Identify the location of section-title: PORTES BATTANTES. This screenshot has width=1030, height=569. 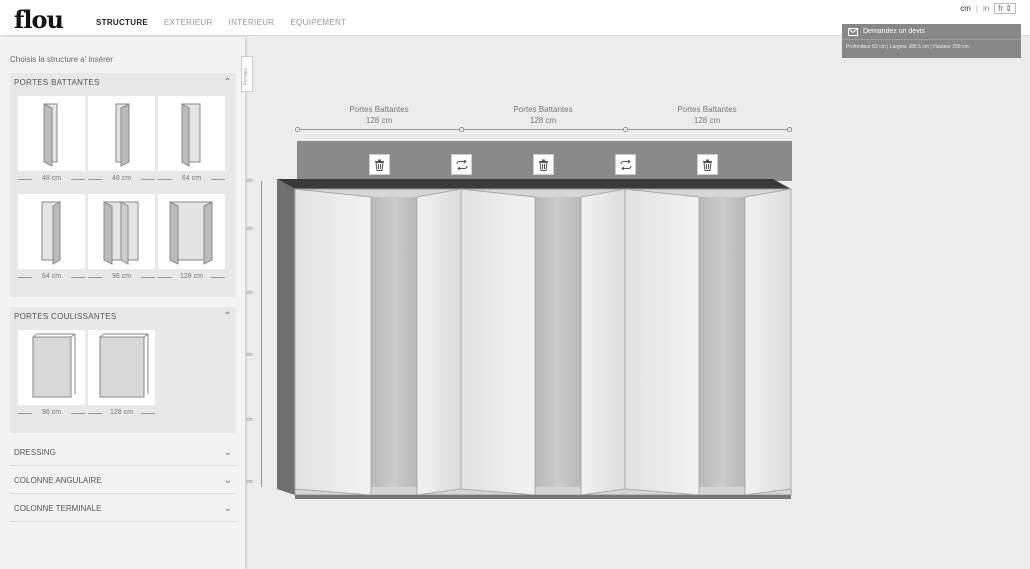
(57, 82).